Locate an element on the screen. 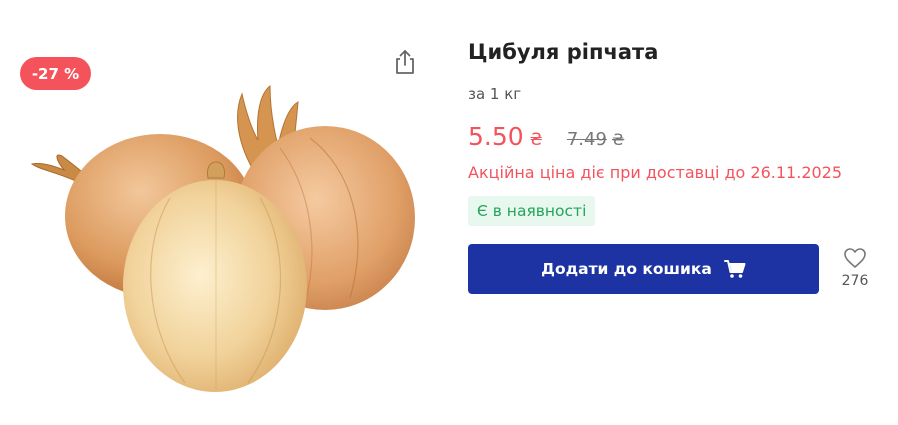  favorite-button: 276 is located at coordinates (855, 271).